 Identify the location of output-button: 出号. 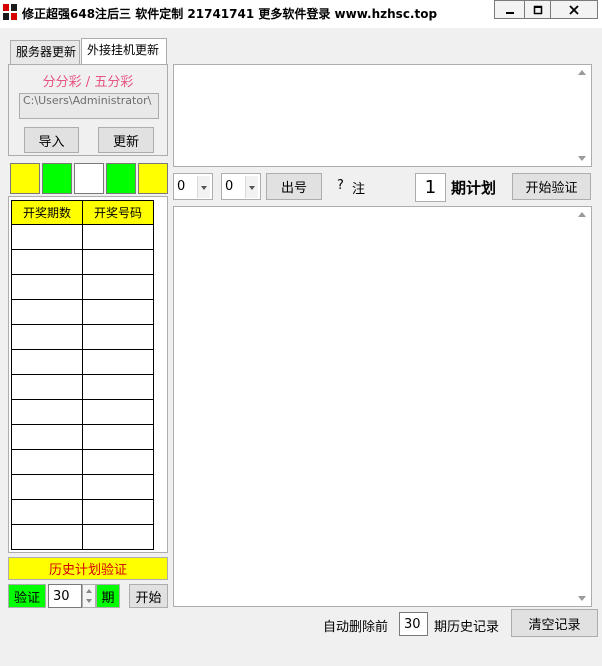
(294, 186).